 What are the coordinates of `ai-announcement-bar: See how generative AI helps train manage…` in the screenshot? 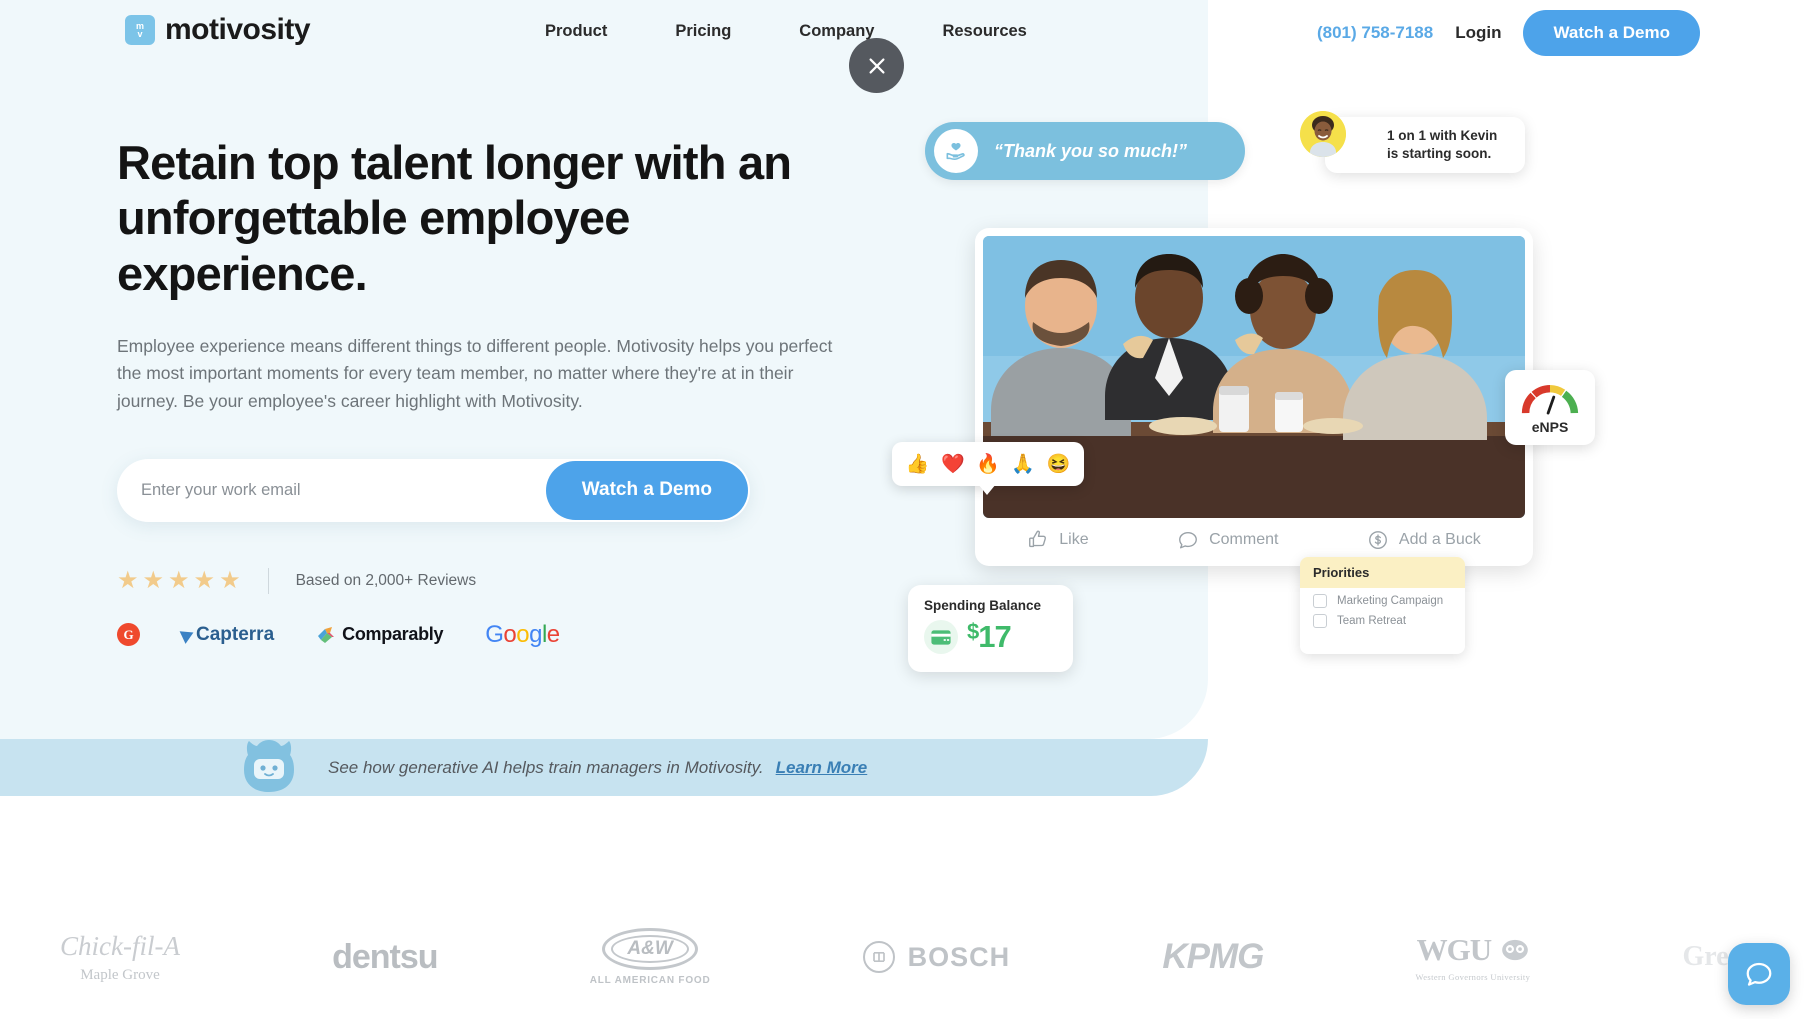 It's located at (552, 767).